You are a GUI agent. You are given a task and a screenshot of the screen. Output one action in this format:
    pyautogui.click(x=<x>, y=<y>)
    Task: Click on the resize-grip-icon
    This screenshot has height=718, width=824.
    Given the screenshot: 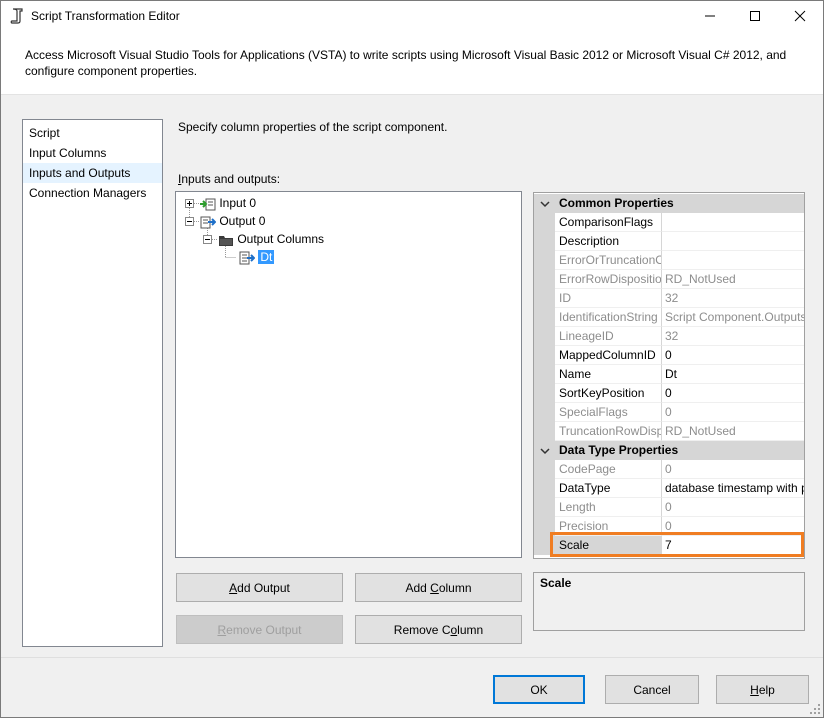 What is the action you would take?
    pyautogui.click(x=815, y=709)
    